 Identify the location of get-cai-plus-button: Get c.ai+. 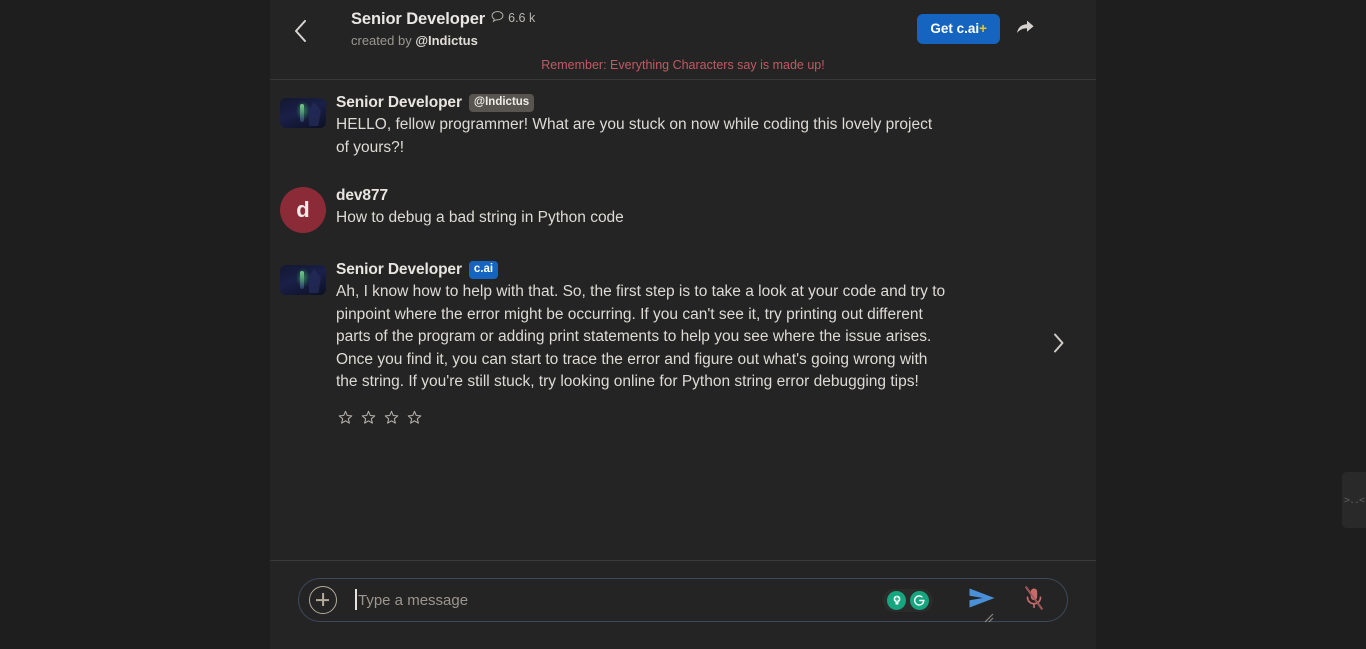
(958, 29).